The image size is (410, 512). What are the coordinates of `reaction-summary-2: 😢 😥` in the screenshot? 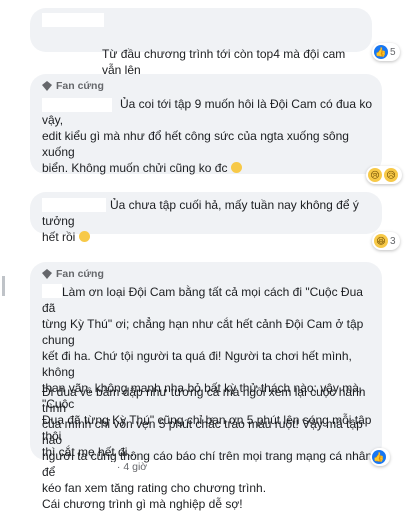 It's located at (384, 175).